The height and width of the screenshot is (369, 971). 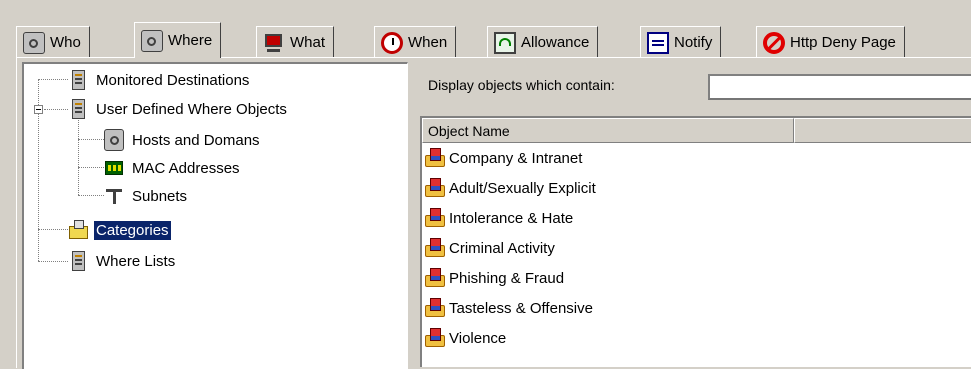 I want to click on deny-icon, so click(x=774, y=42).